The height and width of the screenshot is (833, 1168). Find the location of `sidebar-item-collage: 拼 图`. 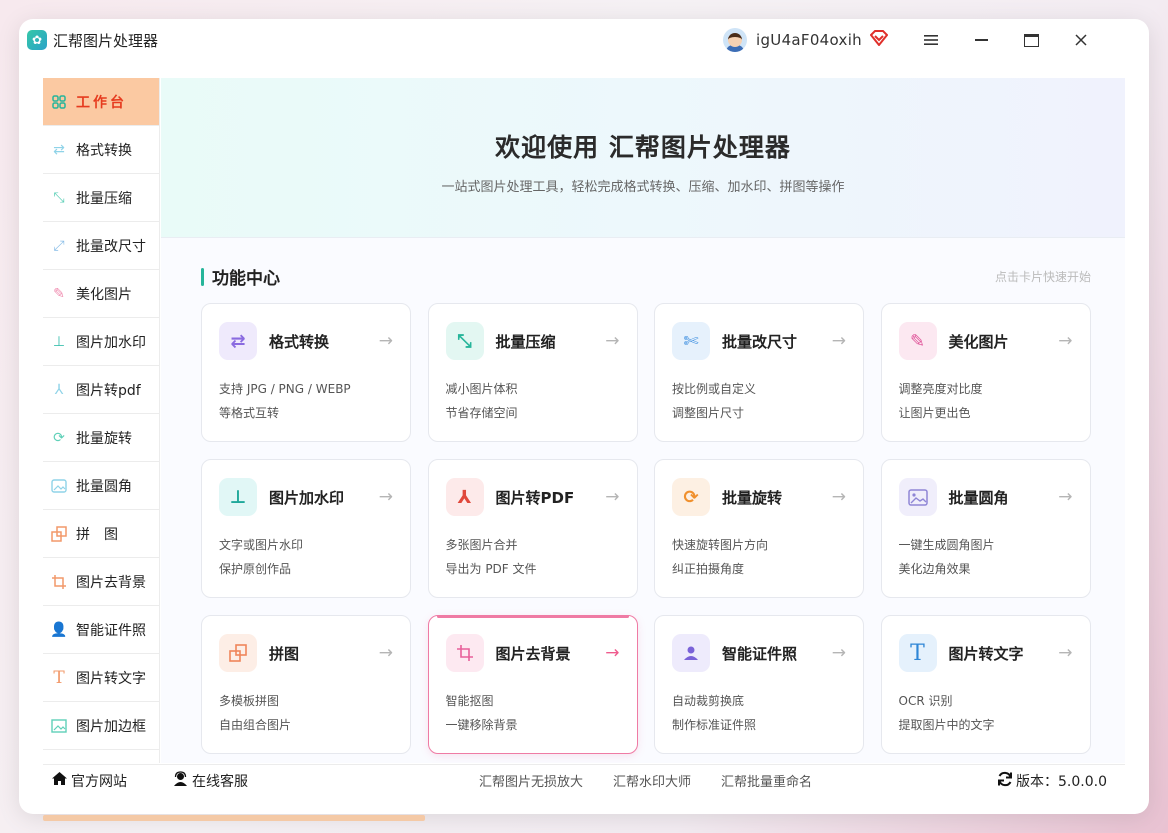

sidebar-item-collage: 拼 图 is located at coordinates (101, 534).